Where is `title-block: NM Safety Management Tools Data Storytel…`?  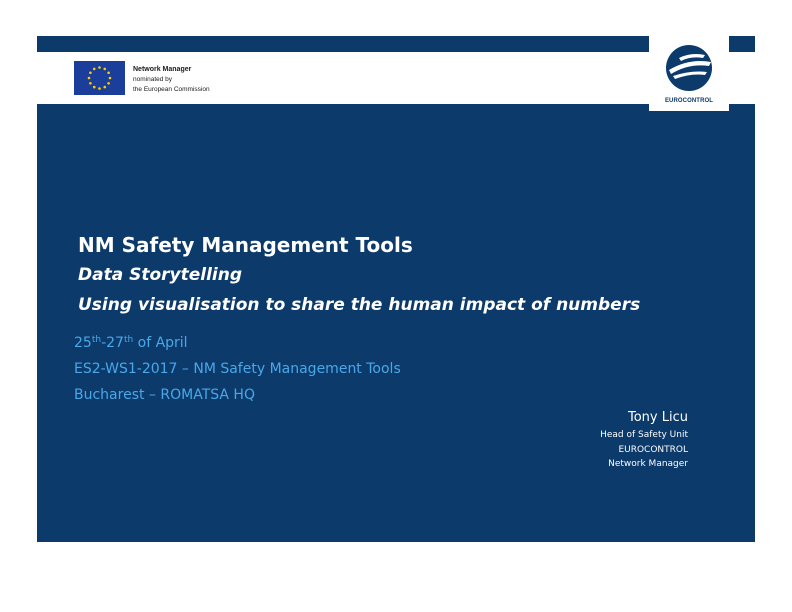 title-block: NM Safety Management Tools Data Storytel… is located at coordinates (408, 275).